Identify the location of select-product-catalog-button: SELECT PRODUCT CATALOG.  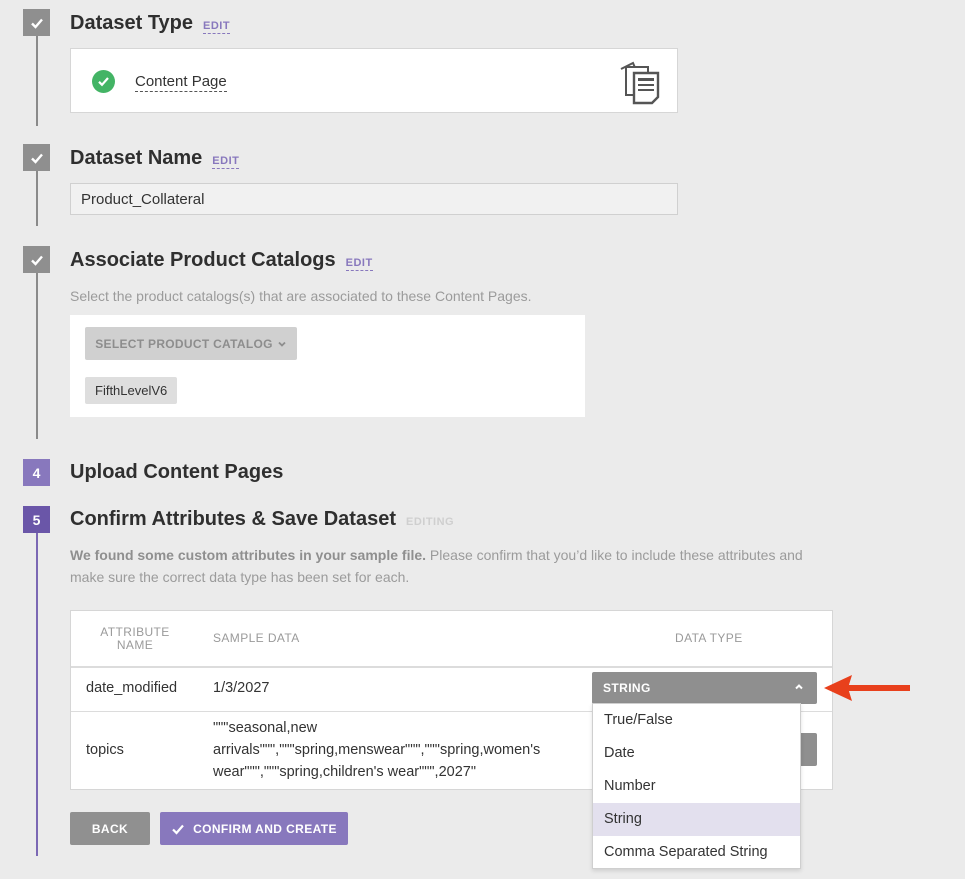
(191, 343).